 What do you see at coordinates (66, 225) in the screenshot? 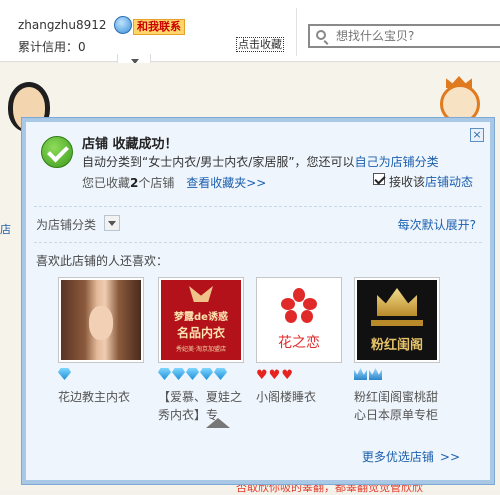
I see `category-label: 为店铺分类` at bounding box center [66, 225].